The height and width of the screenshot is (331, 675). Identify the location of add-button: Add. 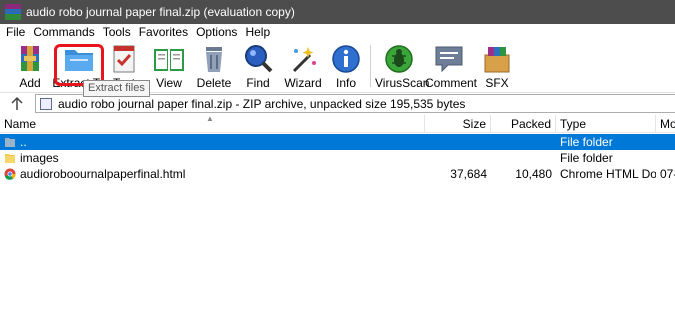
(30, 66).